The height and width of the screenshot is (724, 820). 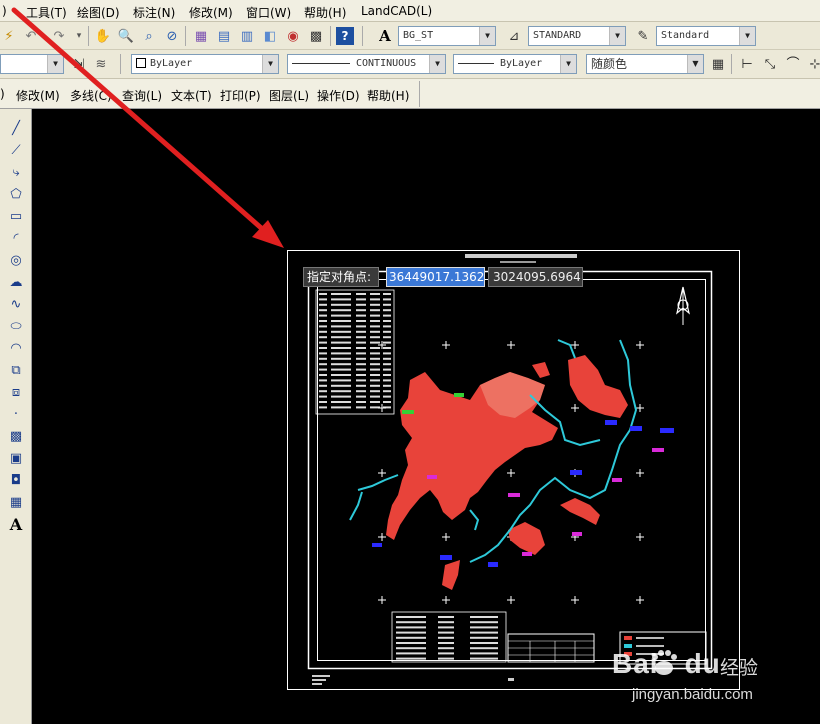 I want to click on dynamic-input-x-field: 36449017.1362, so click(x=435, y=277).